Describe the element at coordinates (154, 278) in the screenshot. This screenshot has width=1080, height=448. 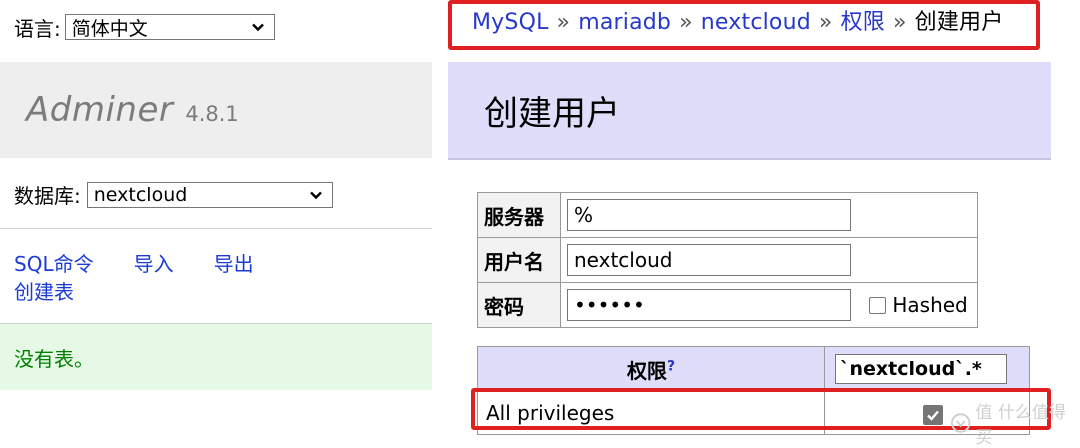
I see `database-links: SQL命令 导入 导出 创建表` at that location.